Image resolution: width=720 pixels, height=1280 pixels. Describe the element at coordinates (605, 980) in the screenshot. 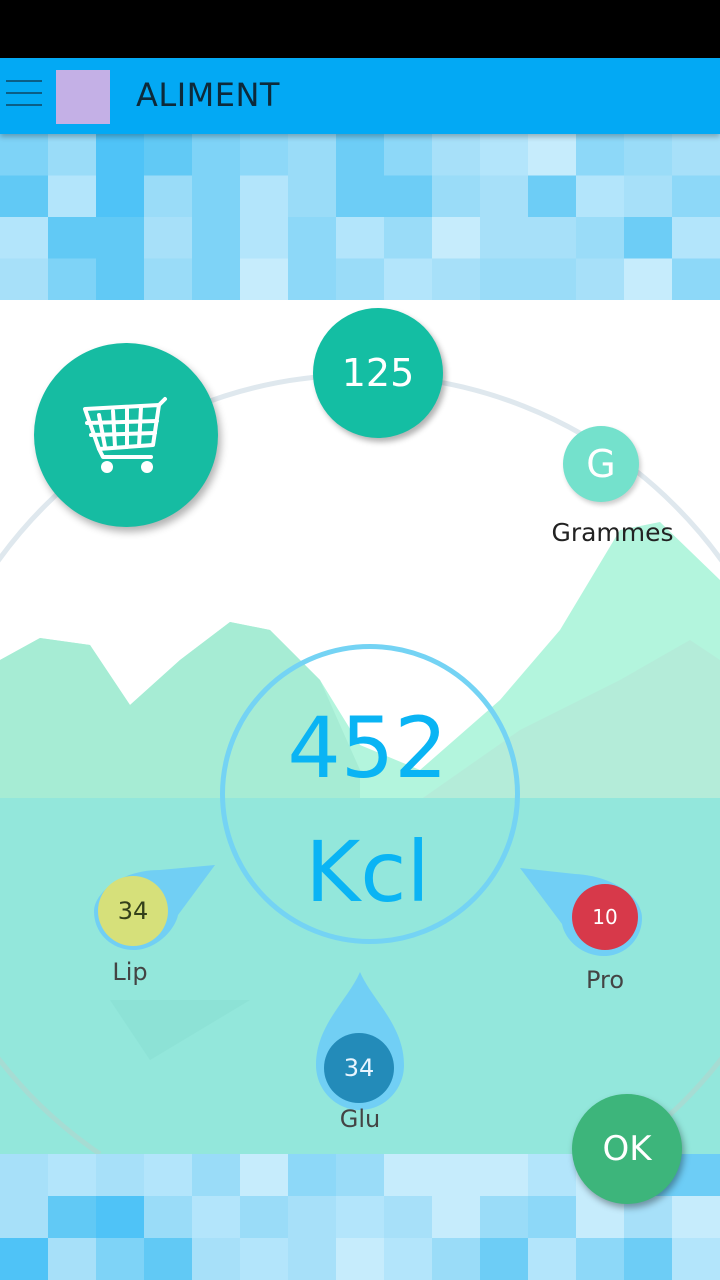

I see `proteins-label: Pro` at that location.